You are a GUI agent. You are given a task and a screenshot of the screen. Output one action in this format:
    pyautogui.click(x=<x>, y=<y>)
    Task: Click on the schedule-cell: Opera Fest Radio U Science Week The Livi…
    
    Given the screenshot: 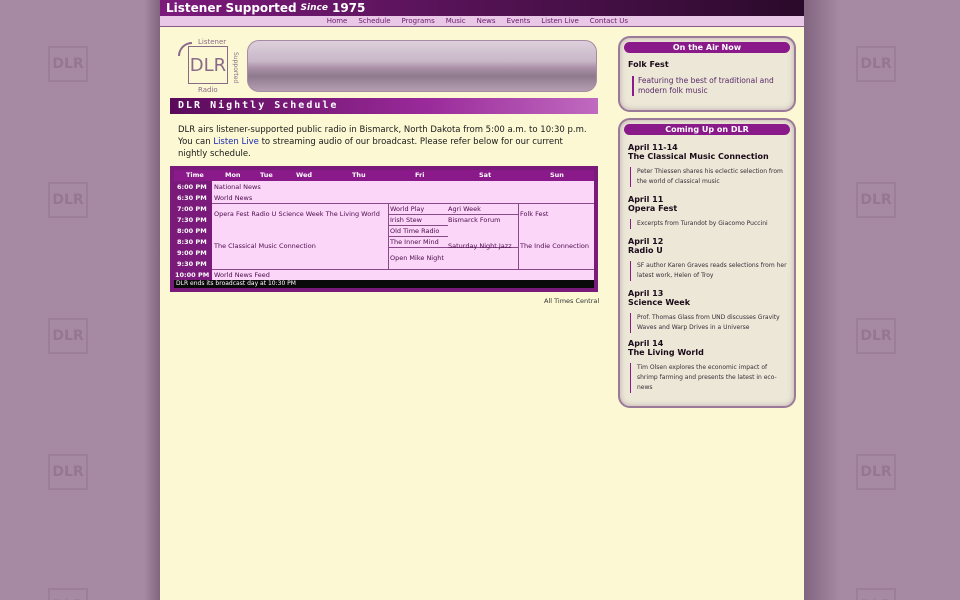 What is the action you would take?
    pyautogui.click(x=297, y=214)
    